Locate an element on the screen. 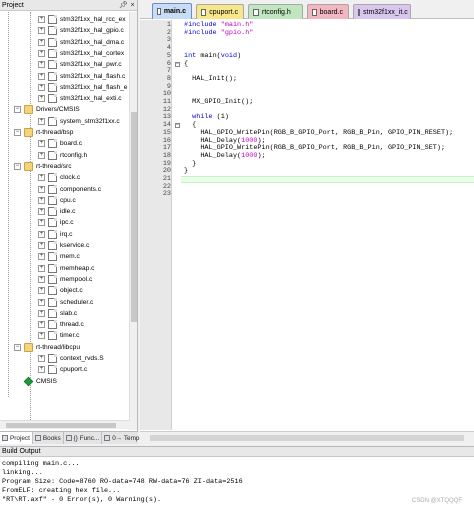  code-line: MX_GPIO_Init(); is located at coordinates (218, 102).